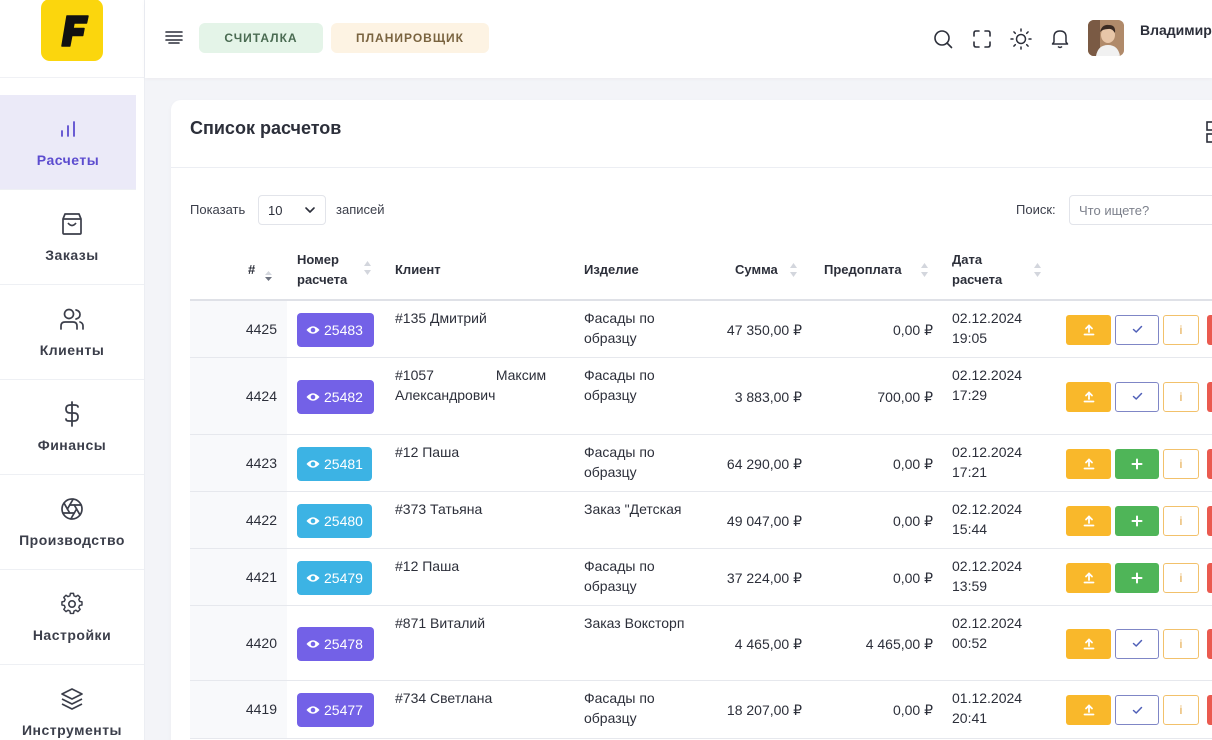 Image resolution: width=1212 pixels, height=740 pixels. Describe the element at coordinates (334, 577) in the screenshot. I see `calc-number-badge: 25479` at that location.